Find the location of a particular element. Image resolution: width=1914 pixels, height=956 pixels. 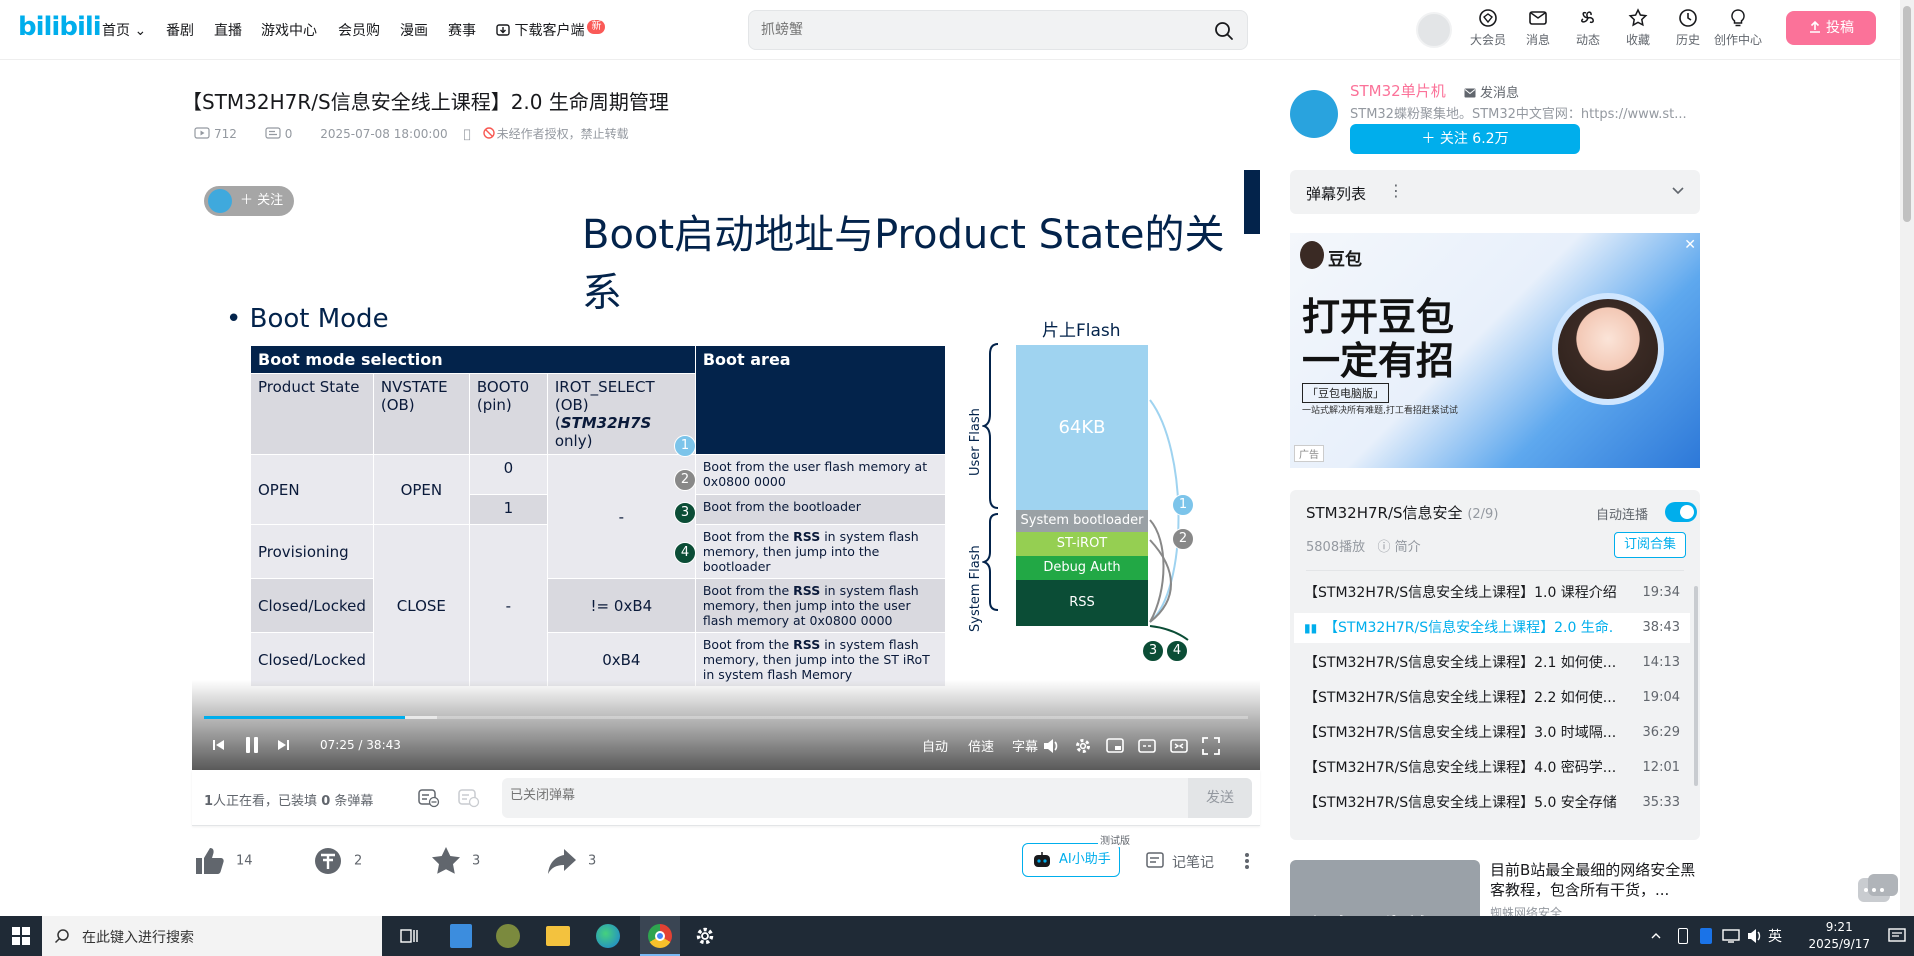

lightbulb-icon is located at coordinates (1738, 18).